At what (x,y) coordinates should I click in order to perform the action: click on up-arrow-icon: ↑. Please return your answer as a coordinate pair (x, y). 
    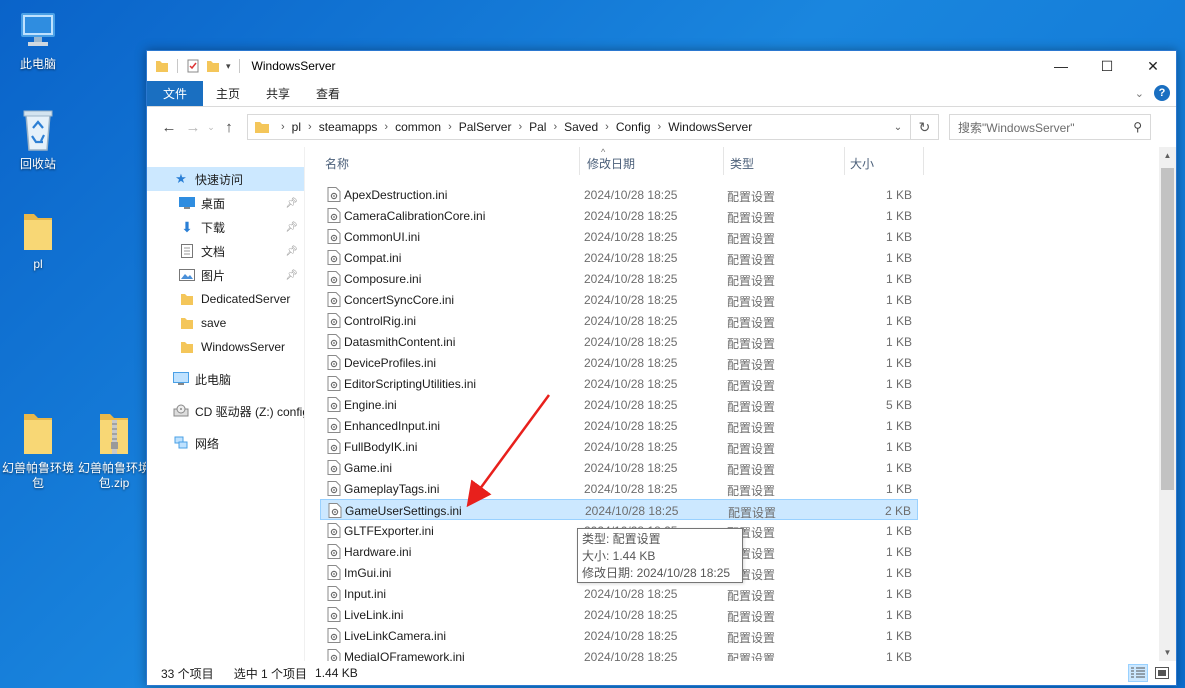
    Looking at the image, I should click on (229, 127).